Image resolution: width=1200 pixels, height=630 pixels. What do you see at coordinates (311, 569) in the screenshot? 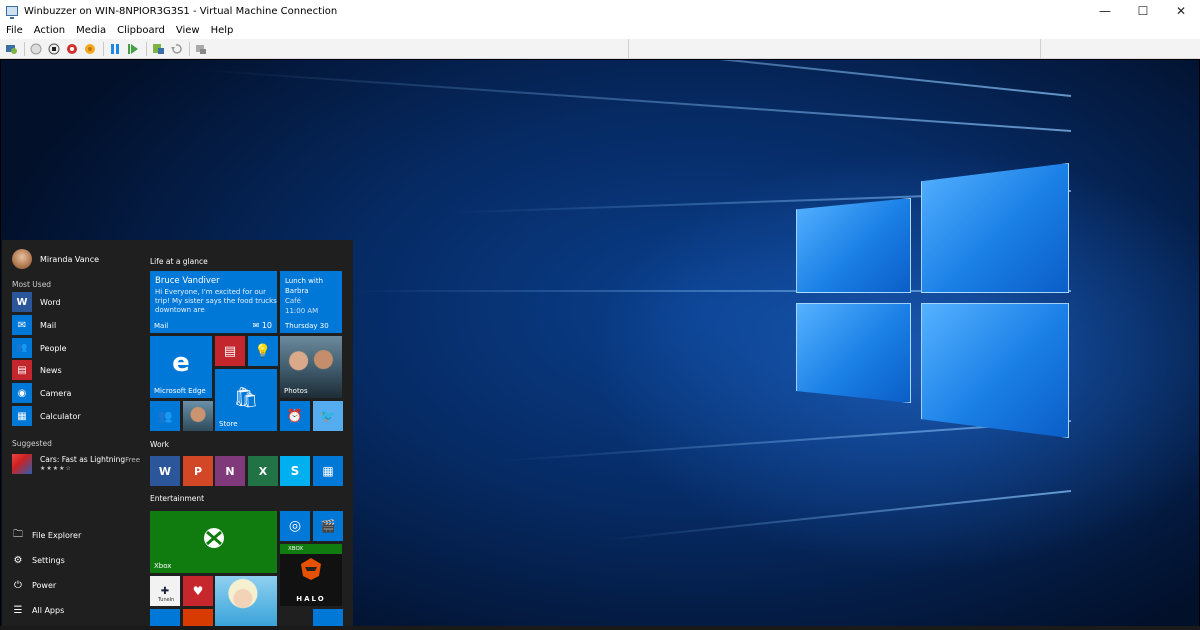
I see `spartan-helmet-icon` at bounding box center [311, 569].